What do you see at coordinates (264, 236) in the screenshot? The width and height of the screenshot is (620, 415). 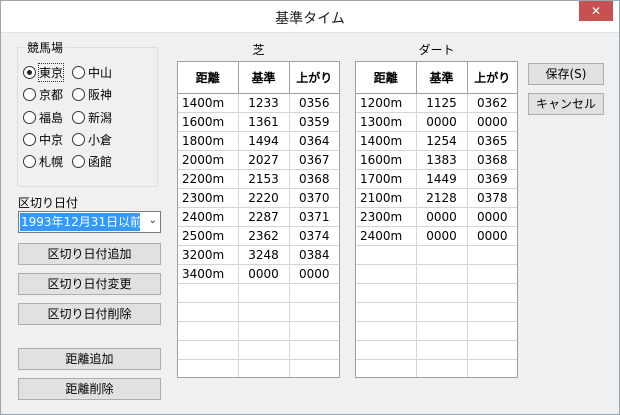 I see `standard-time-cell: 2362` at bounding box center [264, 236].